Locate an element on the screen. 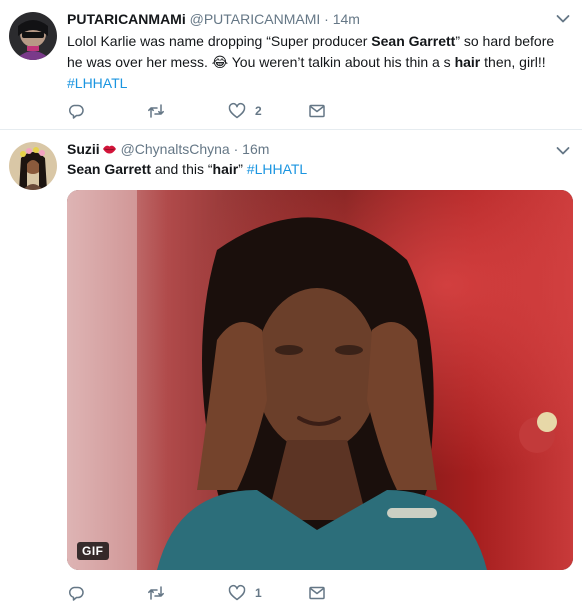 The image size is (582, 605). tweet-header: Suzii @ChynaltsChyna · 16m is located at coordinates (168, 149).